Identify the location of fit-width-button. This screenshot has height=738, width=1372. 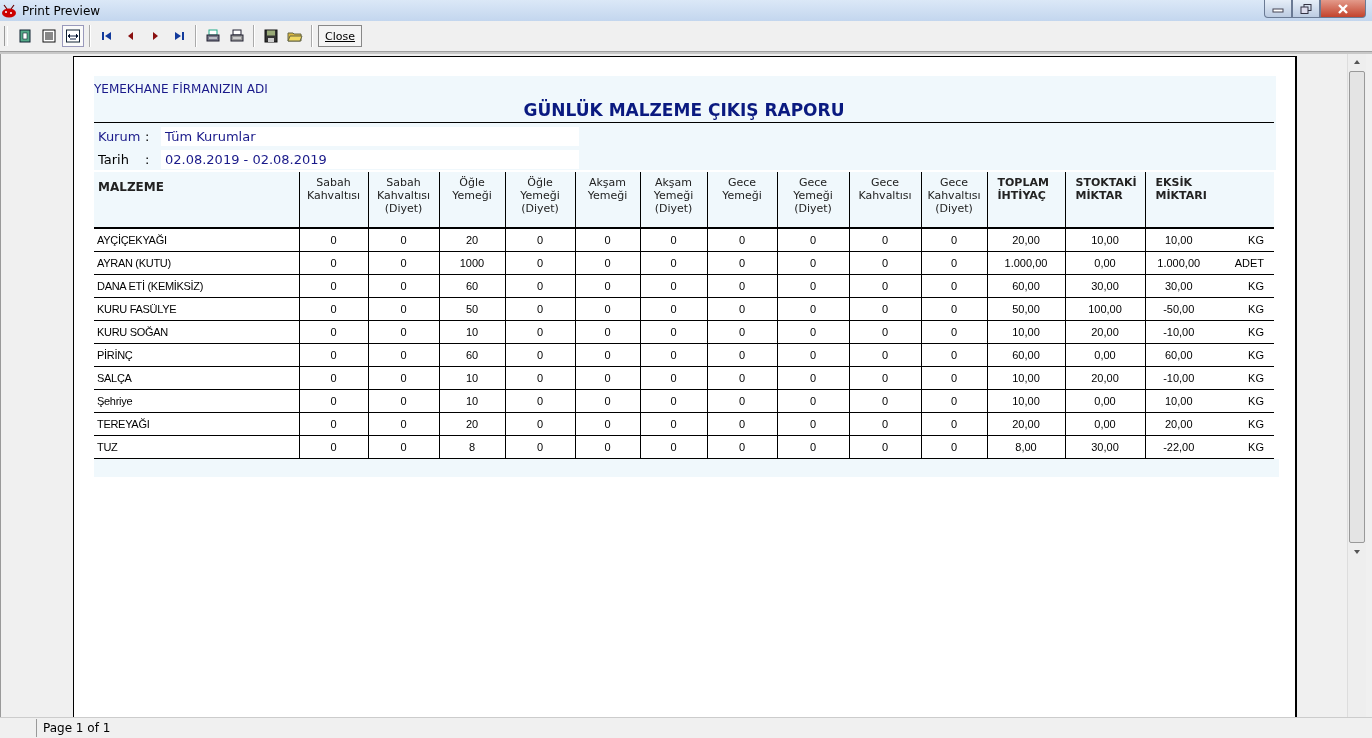
(73, 36).